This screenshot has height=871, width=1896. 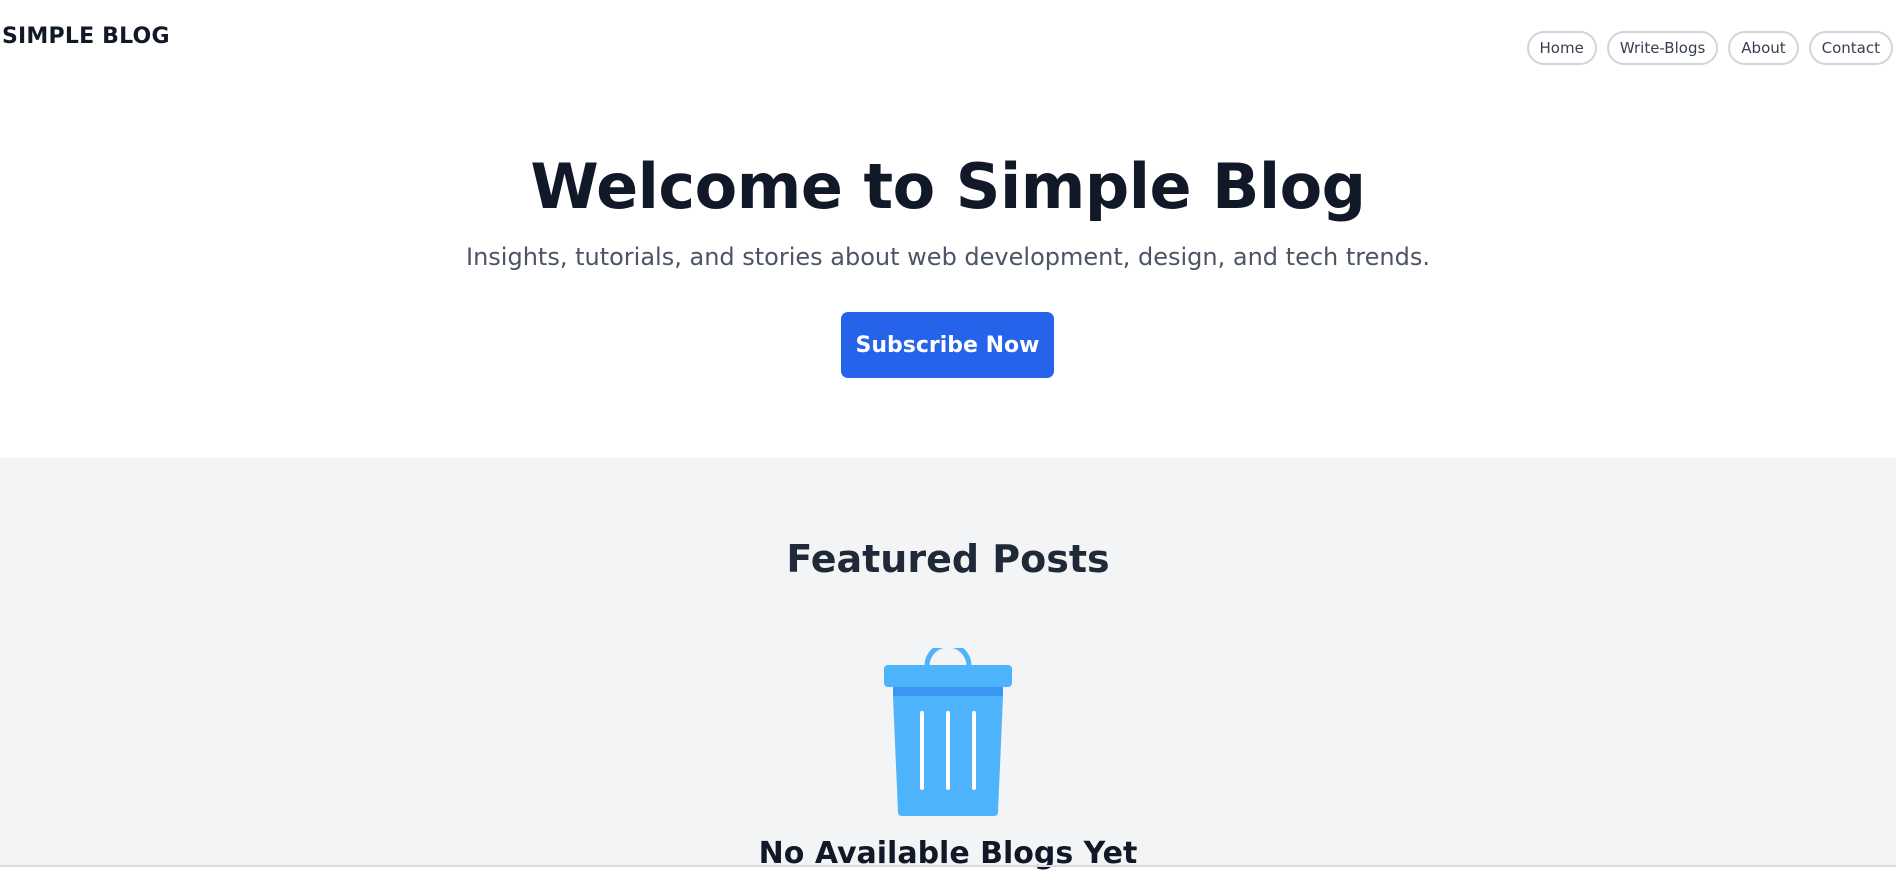 I want to click on featured-posts-title: Featured Posts, so click(x=948, y=559).